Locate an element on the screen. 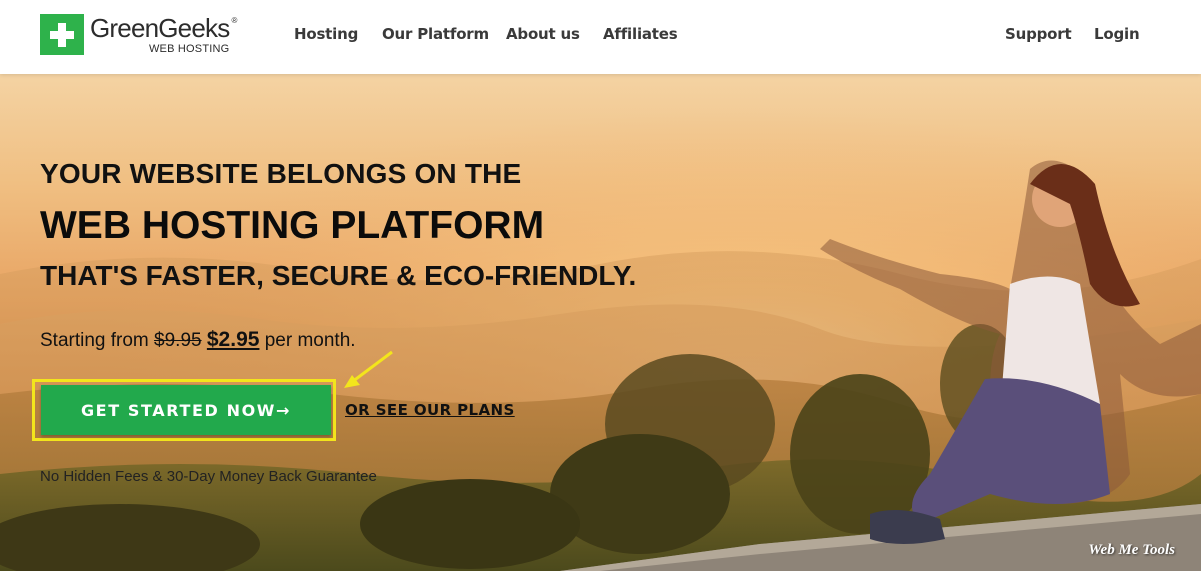  price-prefix: Starting from is located at coordinates (94, 340).